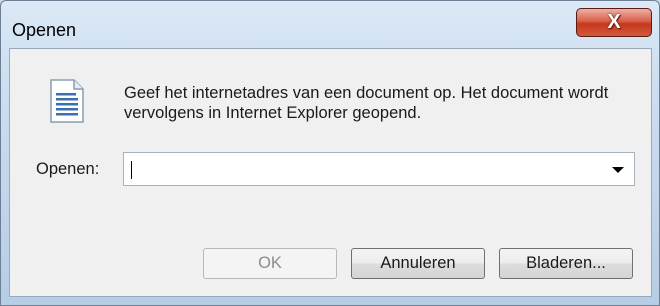  Describe the element at coordinates (68, 169) in the screenshot. I see `open-field-label: Openen:` at that location.